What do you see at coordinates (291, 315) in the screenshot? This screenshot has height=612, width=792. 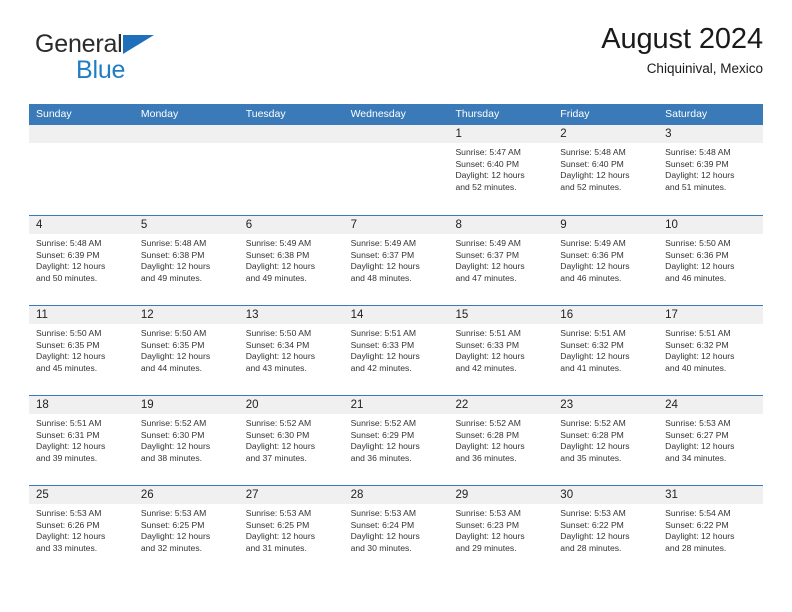 I see `day-number: 13` at bounding box center [291, 315].